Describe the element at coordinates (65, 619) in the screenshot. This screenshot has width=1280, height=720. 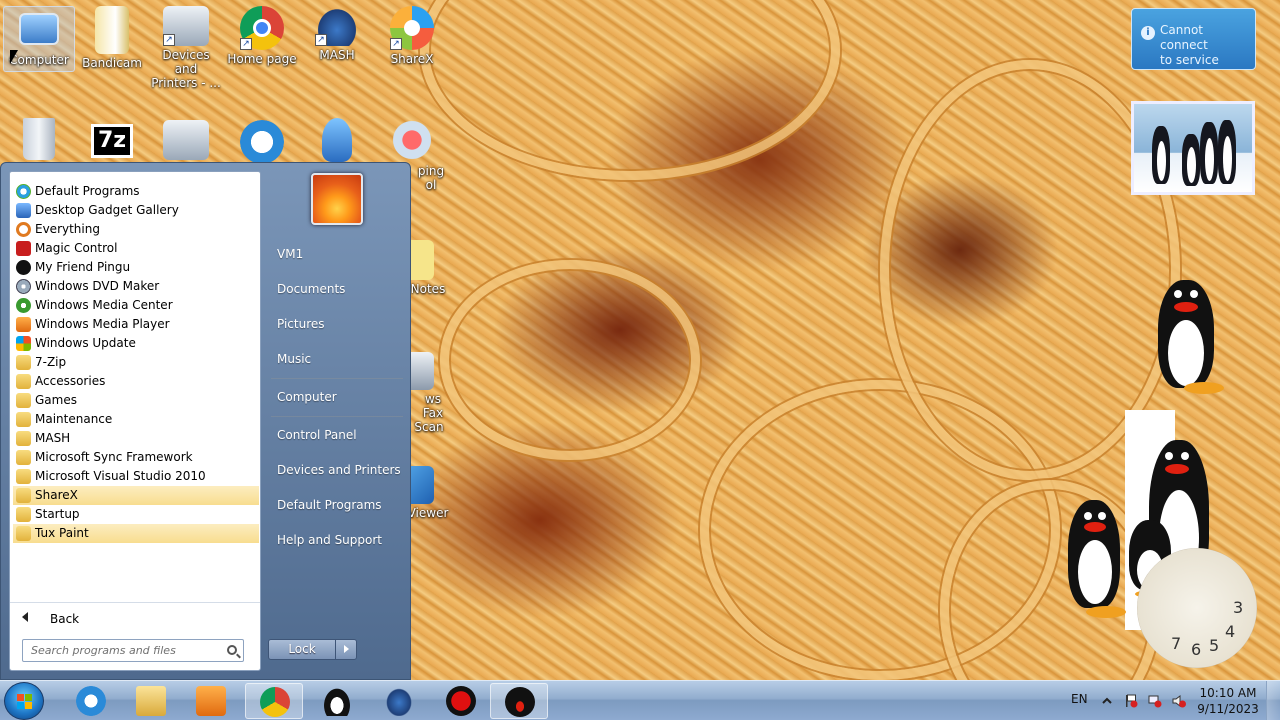
I see `back-label: Back` at that location.